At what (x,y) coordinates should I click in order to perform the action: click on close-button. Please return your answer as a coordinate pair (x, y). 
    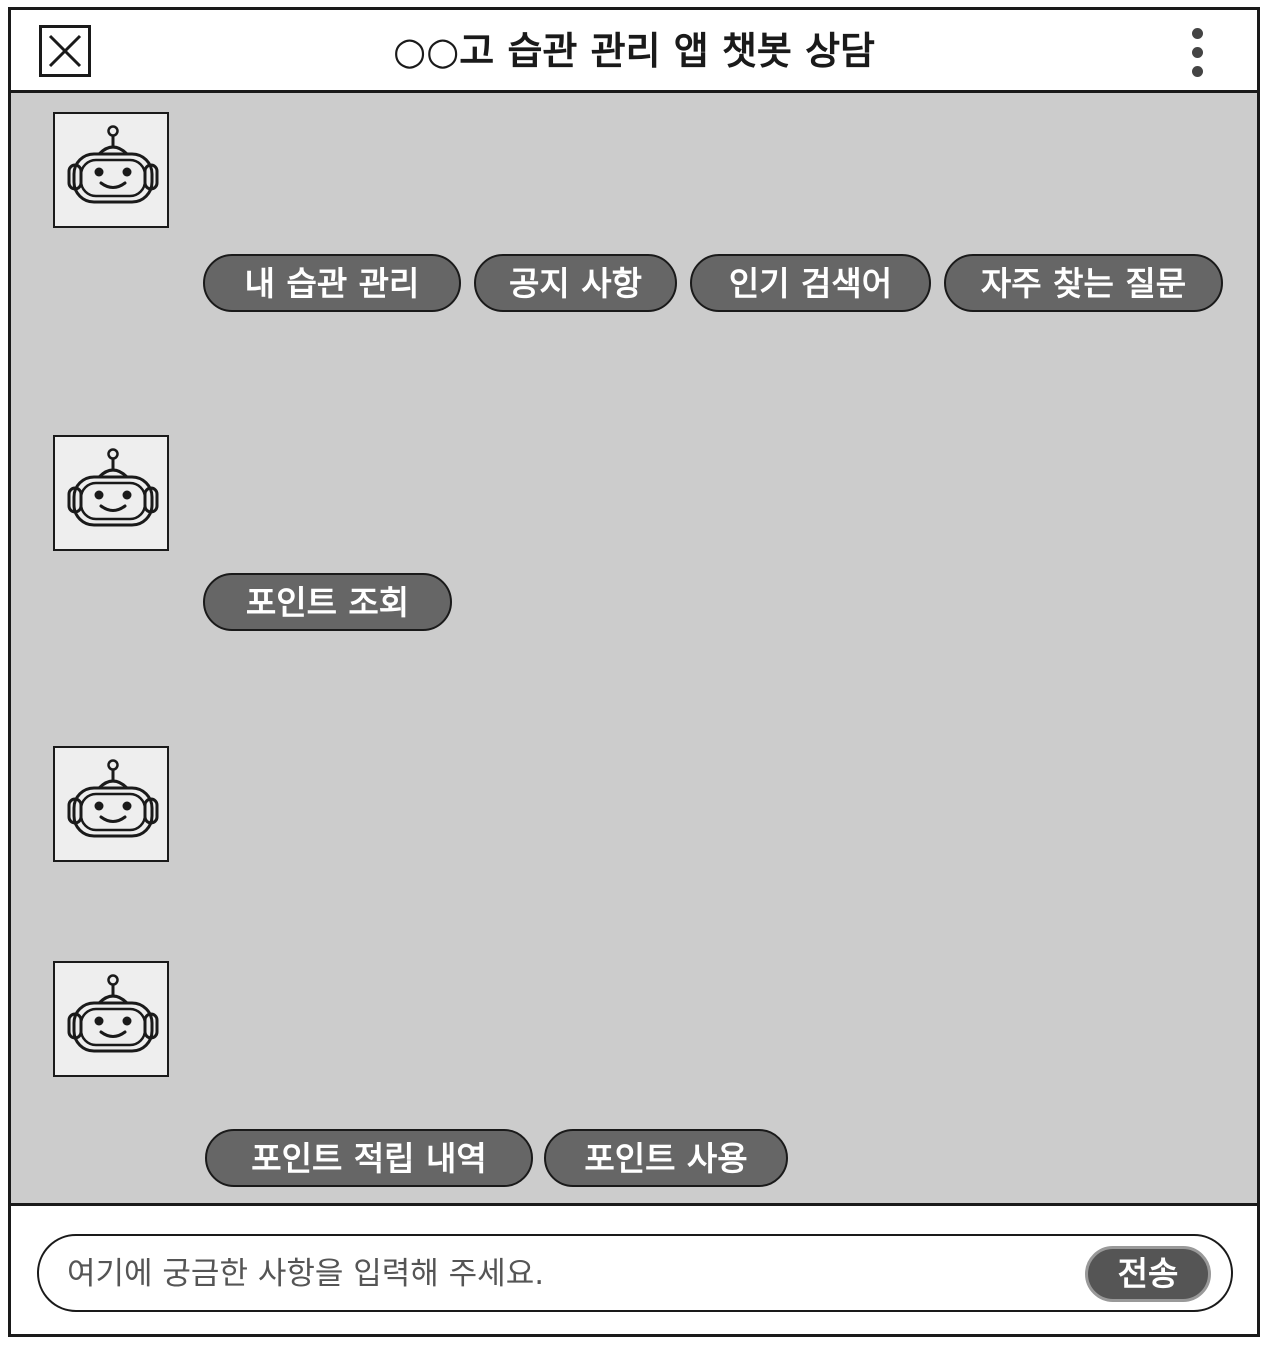
    Looking at the image, I should click on (65, 51).